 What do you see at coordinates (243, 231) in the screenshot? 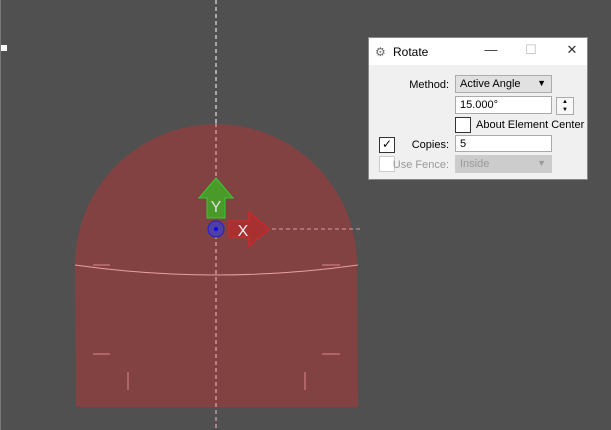
I see `x-axis-label: X` at bounding box center [243, 231].